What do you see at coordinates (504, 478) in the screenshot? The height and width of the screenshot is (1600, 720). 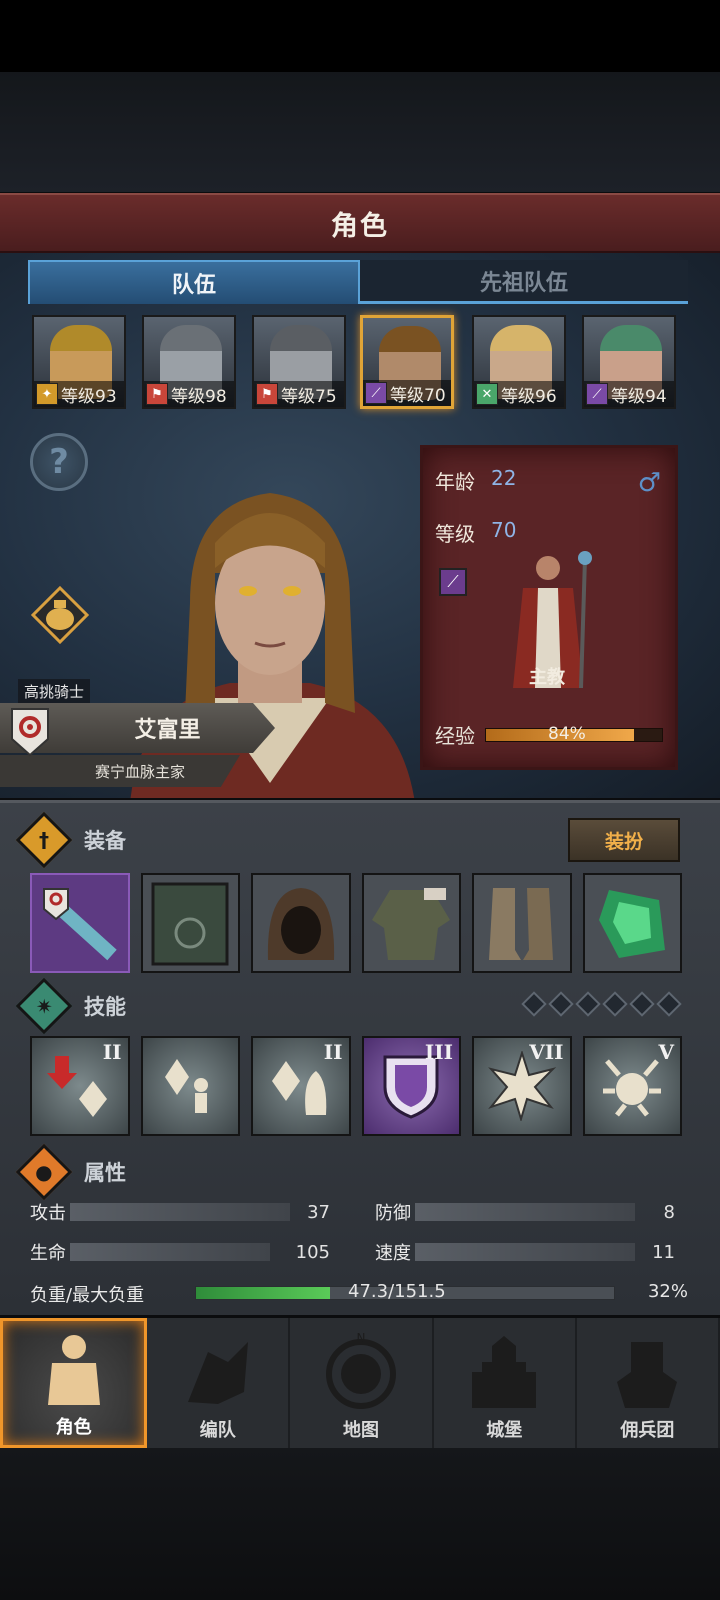 I see `age-value: 22` at bounding box center [504, 478].